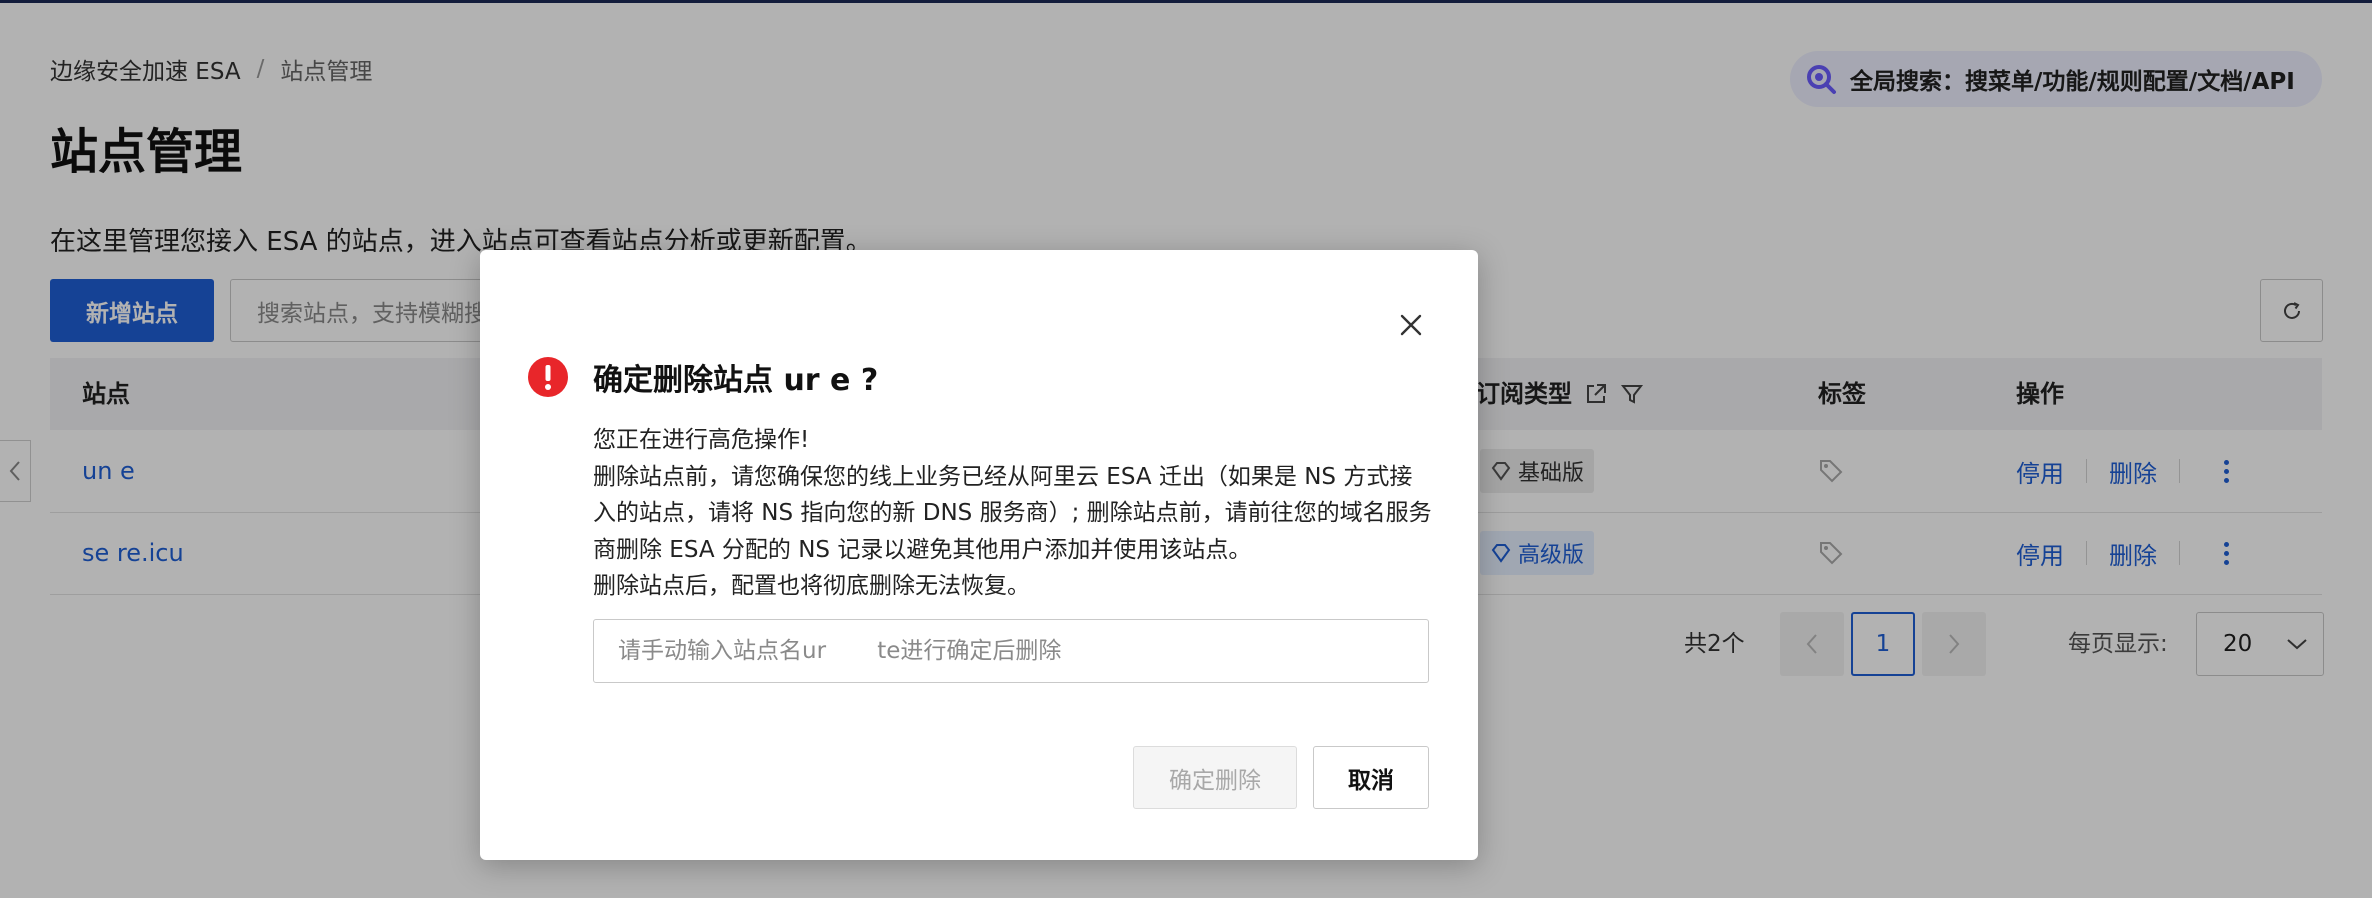 The width and height of the screenshot is (2372, 898). What do you see at coordinates (548, 377) in the screenshot?
I see `warning-icon` at bounding box center [548, 377].